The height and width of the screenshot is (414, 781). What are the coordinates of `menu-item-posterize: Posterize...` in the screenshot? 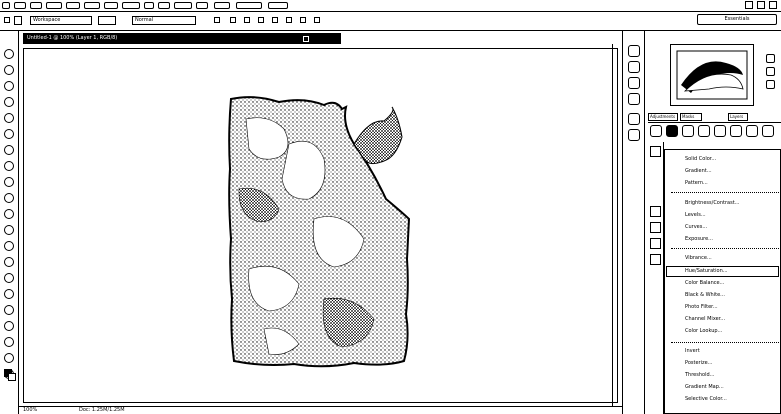 It's located at (698, 363).